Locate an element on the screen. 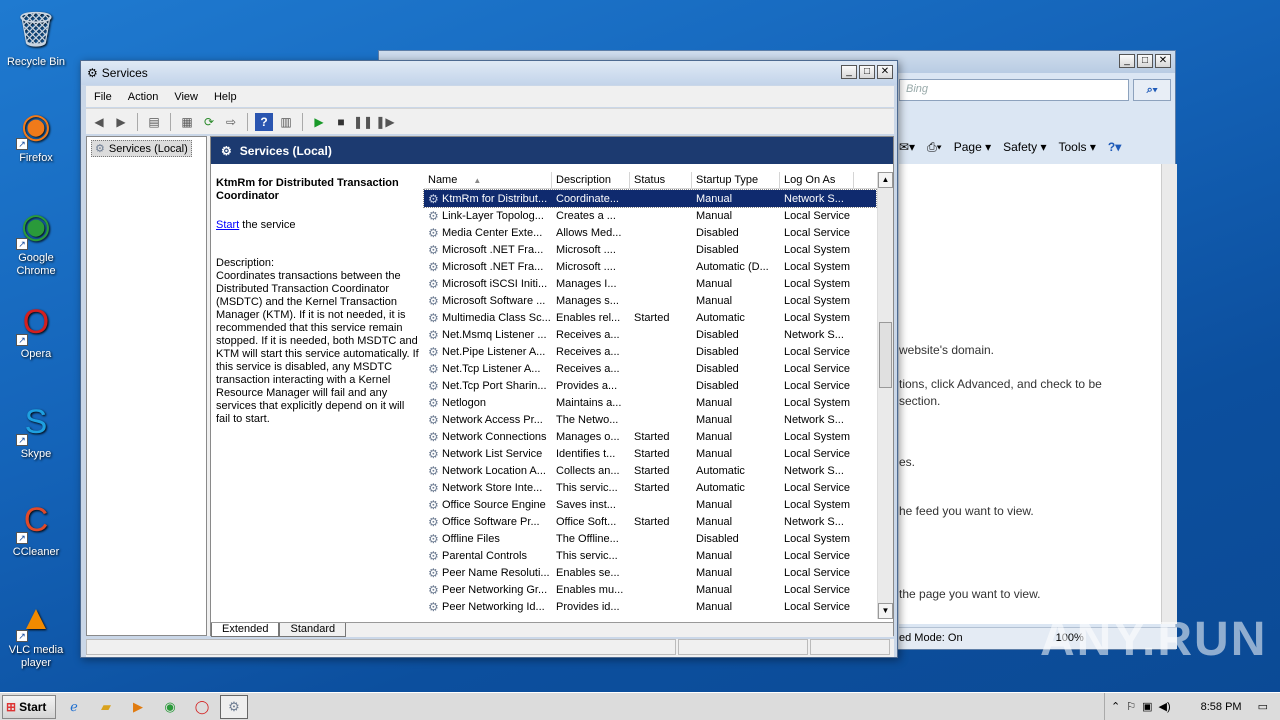  service-logon-cell: Local Service is located at coordinates (817, 453).